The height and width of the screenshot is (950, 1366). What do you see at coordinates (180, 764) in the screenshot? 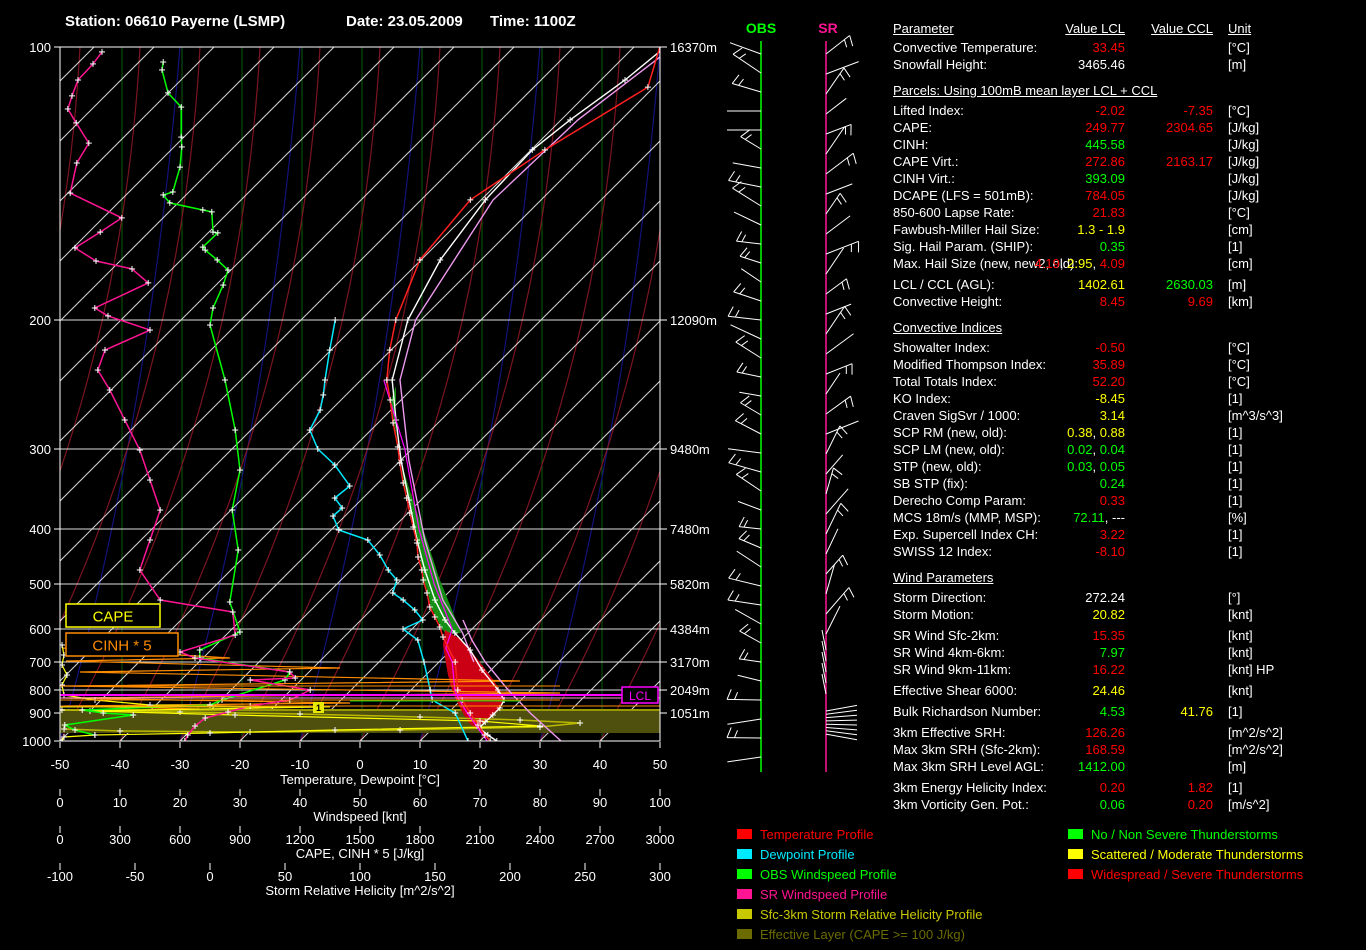
I see `svg-text: -30` at bounding box center [180, 764].